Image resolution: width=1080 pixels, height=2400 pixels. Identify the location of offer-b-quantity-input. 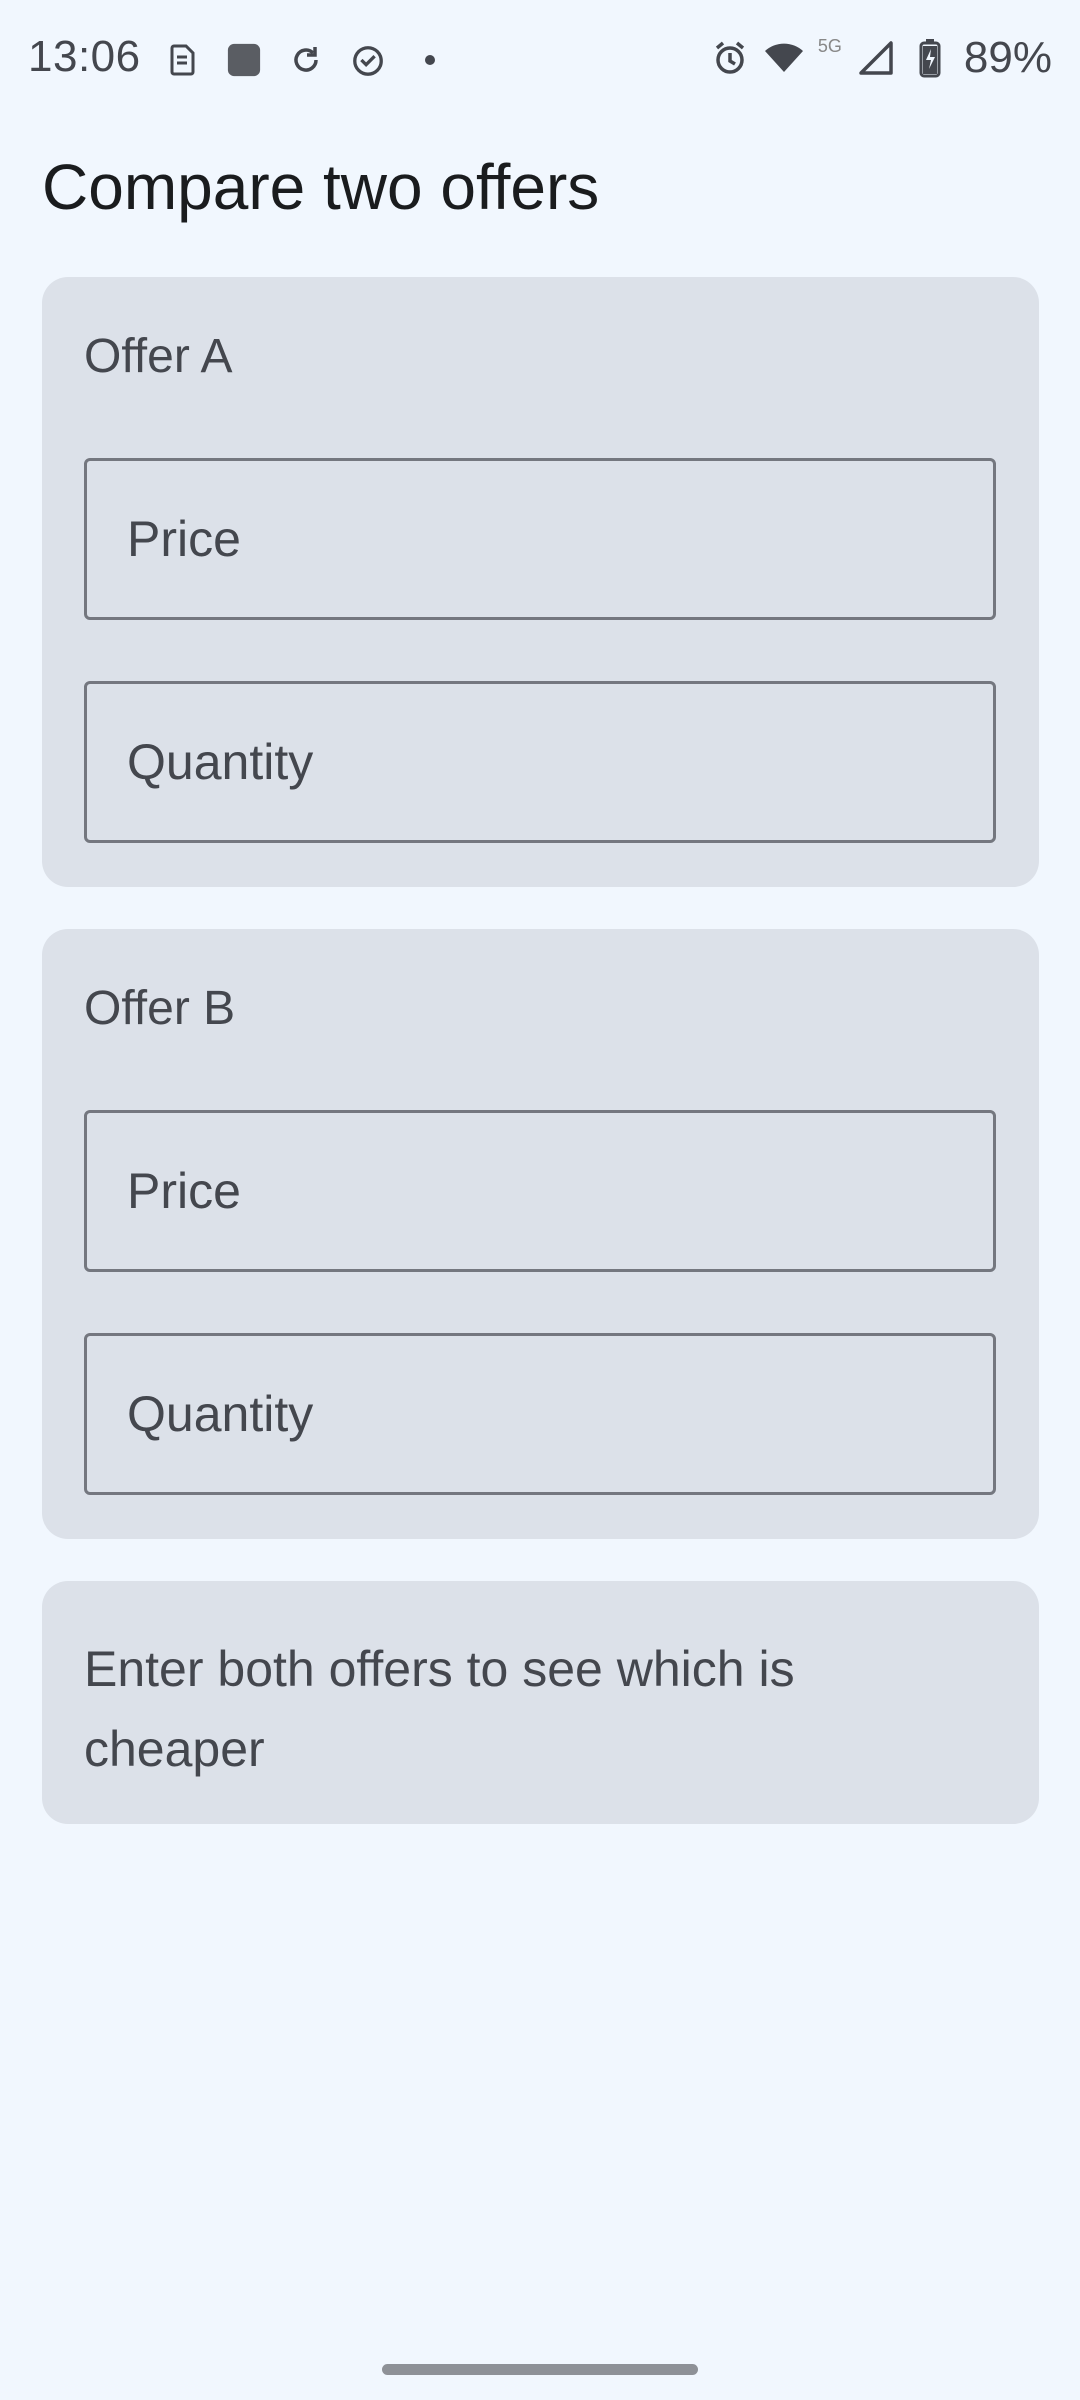
(560, 1414).